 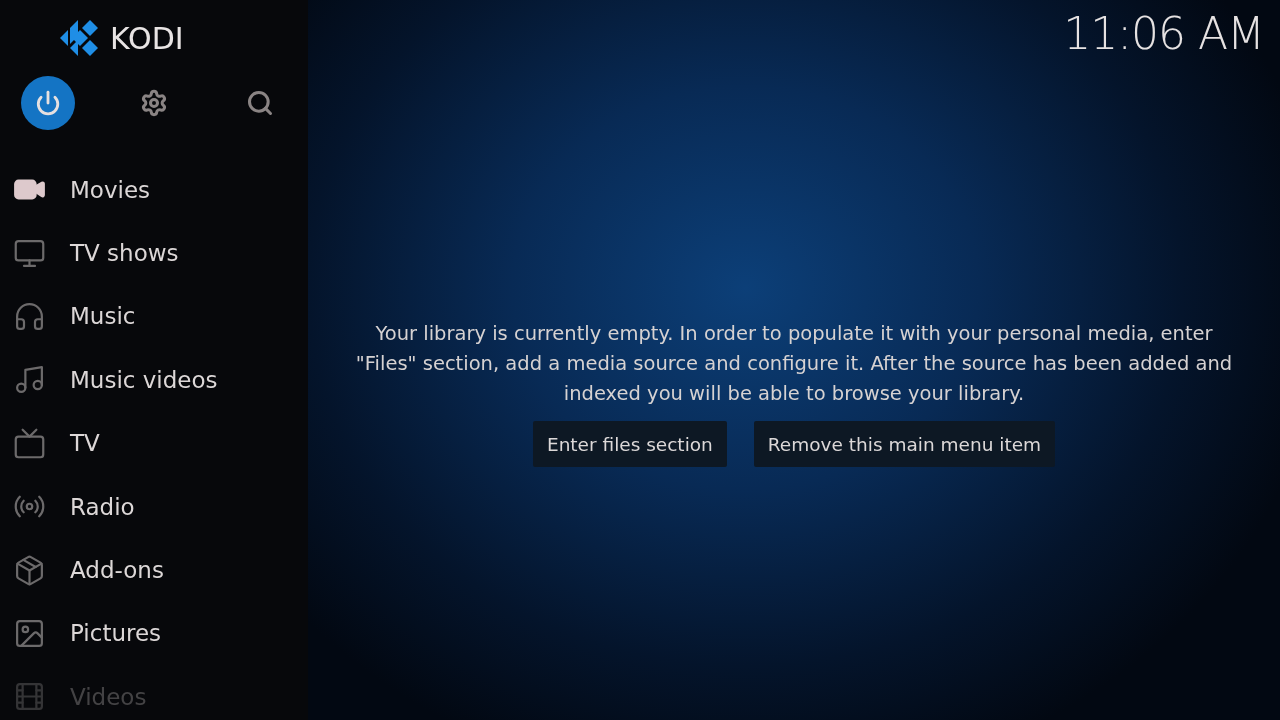 What do you see at coordinates (108, 696) in the screenshot?
I see `menu-label: Videos` at bounding box center [108, 696].